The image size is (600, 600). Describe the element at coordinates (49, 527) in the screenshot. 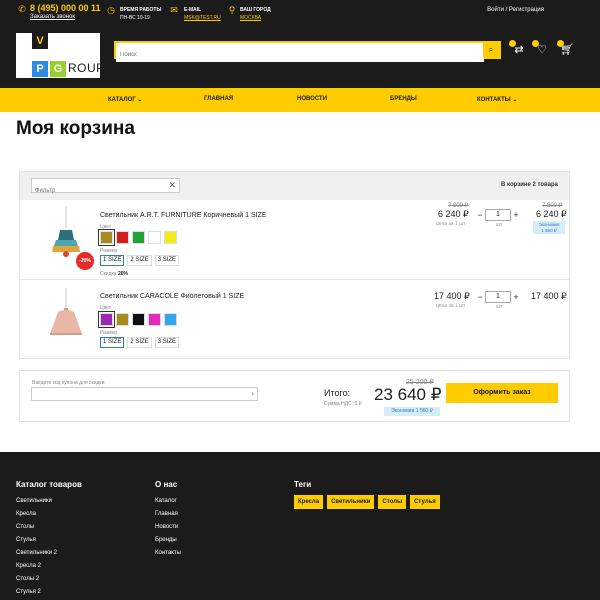

I see `footer-link: Столы` at that location.